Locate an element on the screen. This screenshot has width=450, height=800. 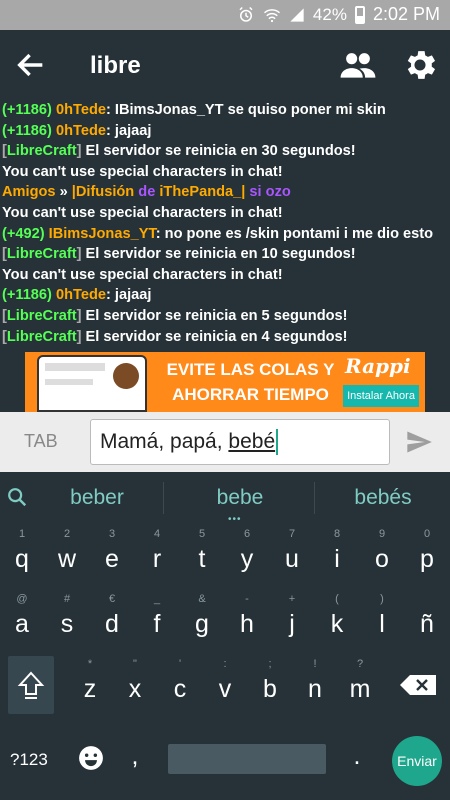
chat-segment: IBimsJonas_YT is located at coordinates (102, 233).